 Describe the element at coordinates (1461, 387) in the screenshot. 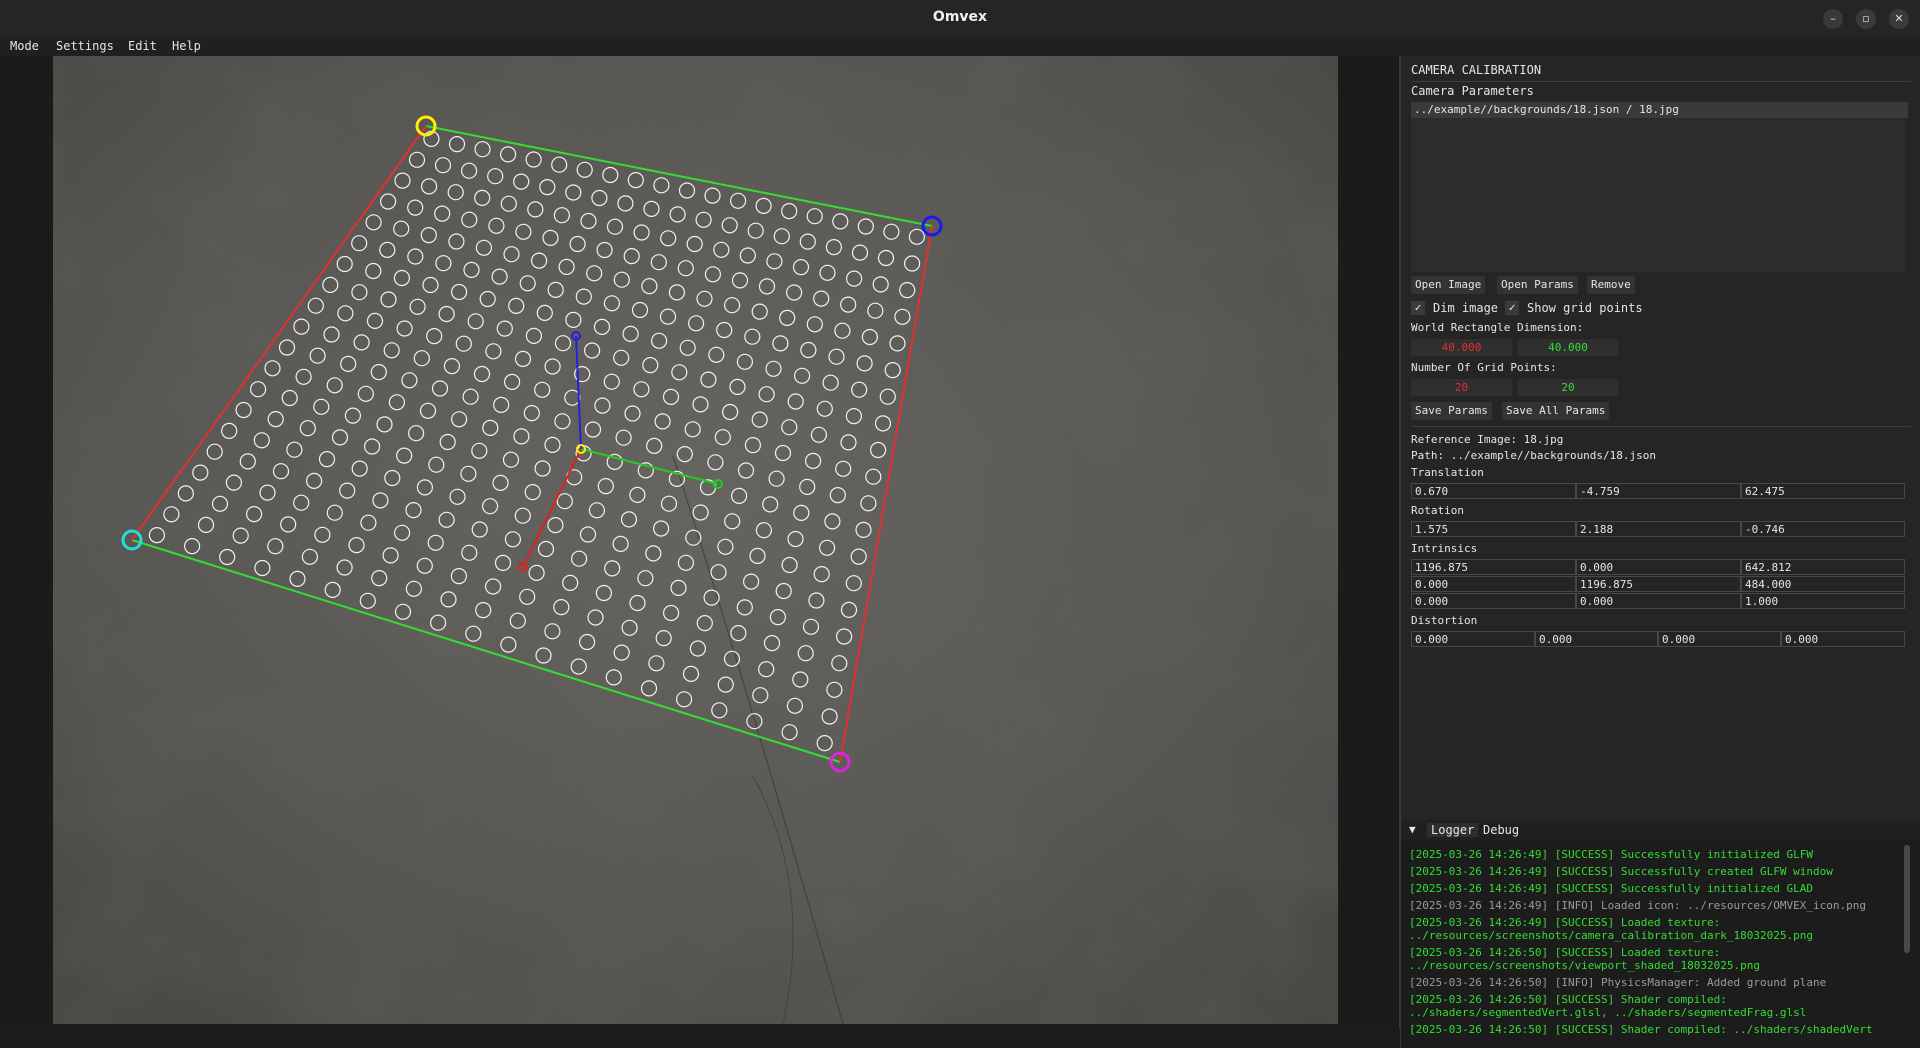

I see `grid-points-x-input: 20` at that location.